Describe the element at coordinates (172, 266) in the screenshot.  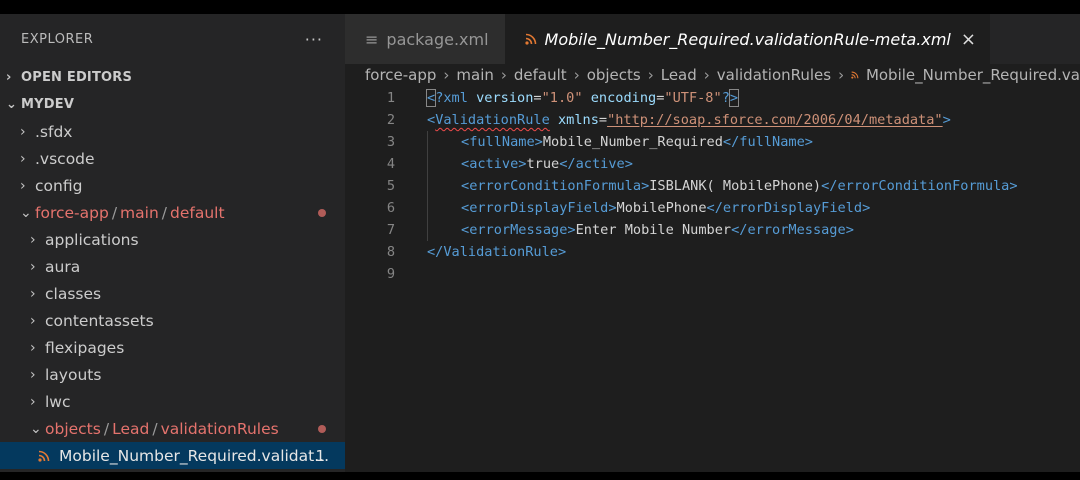
I see `tree-item-aura: › aura` at that location.